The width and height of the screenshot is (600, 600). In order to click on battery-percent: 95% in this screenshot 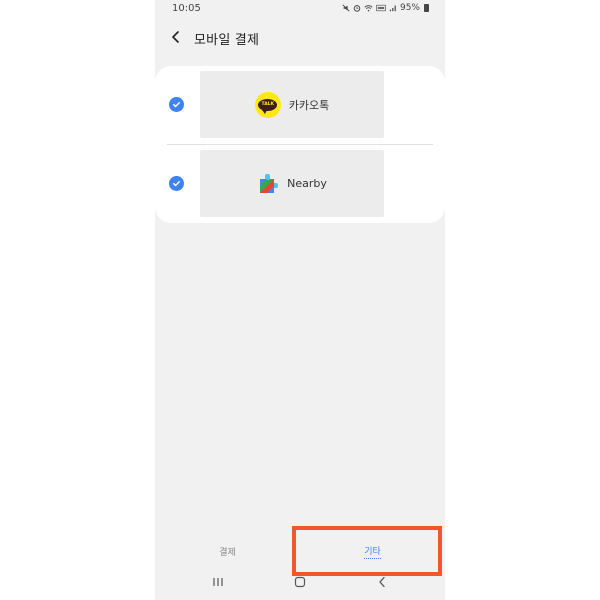, I will do `click(409, 8)`.